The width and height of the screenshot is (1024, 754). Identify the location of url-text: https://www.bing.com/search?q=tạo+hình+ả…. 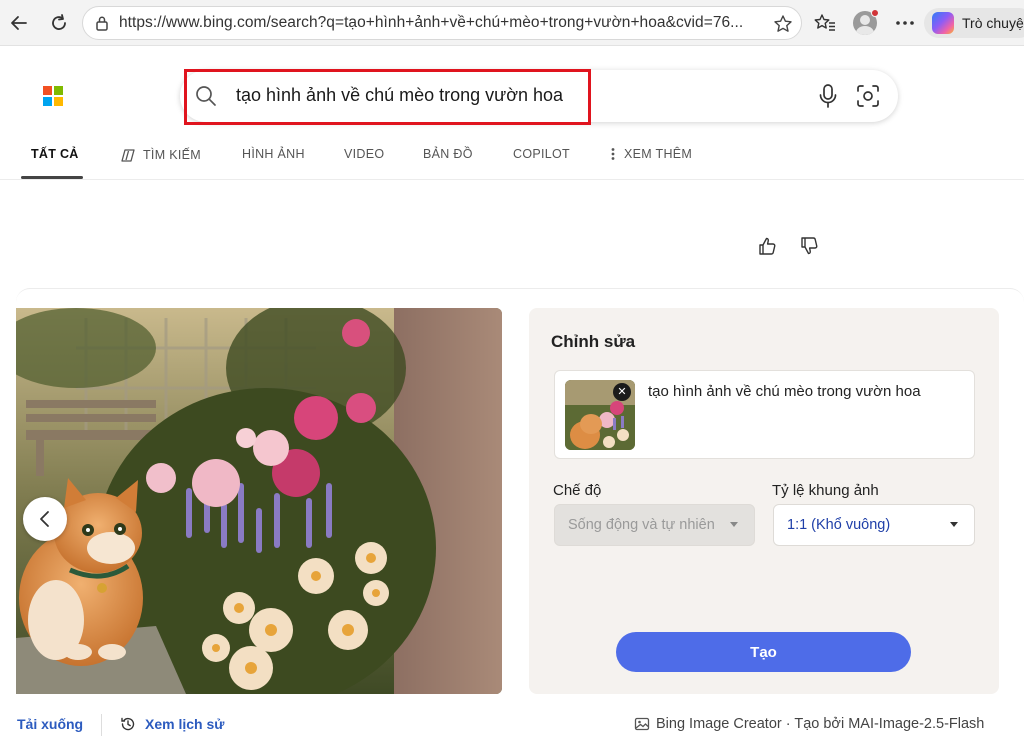
(439, 23).